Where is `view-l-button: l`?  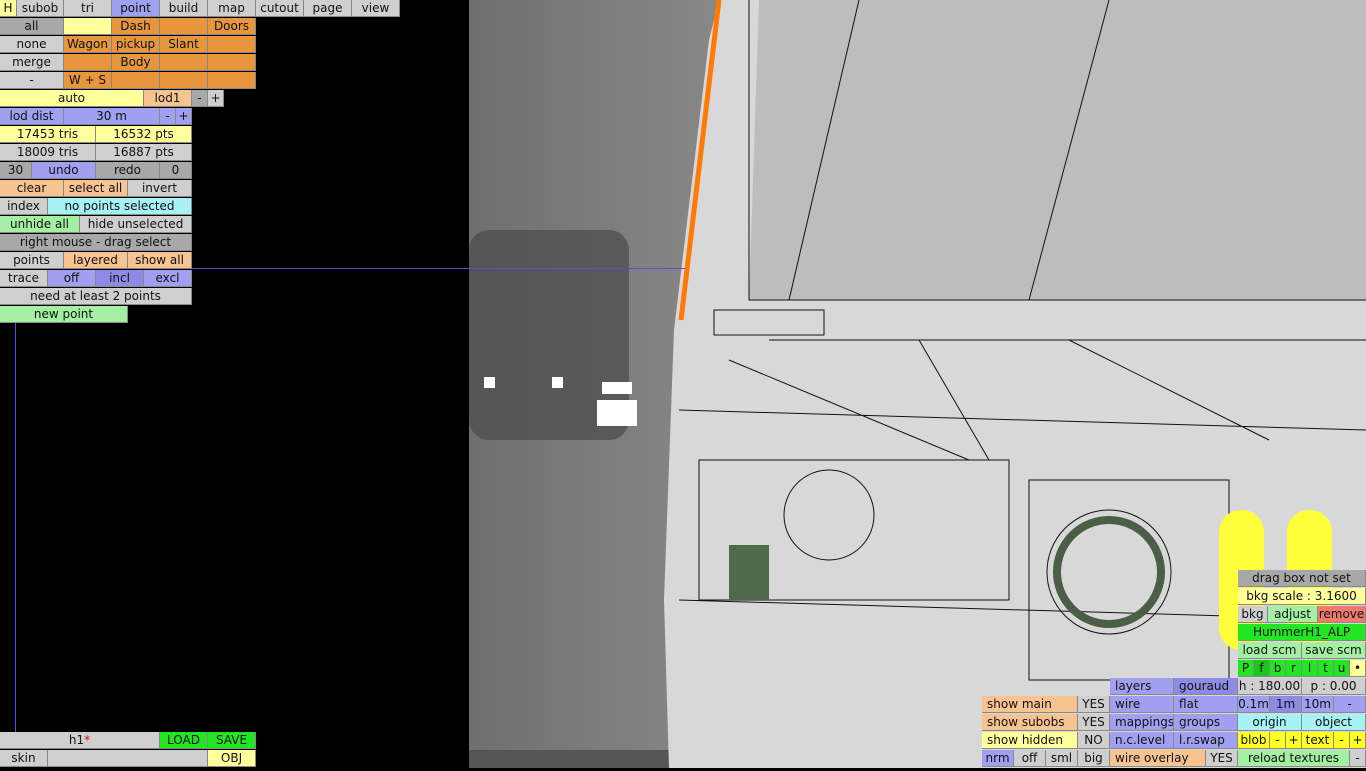 view-l-button: l is located at coordinates (1310, 668).